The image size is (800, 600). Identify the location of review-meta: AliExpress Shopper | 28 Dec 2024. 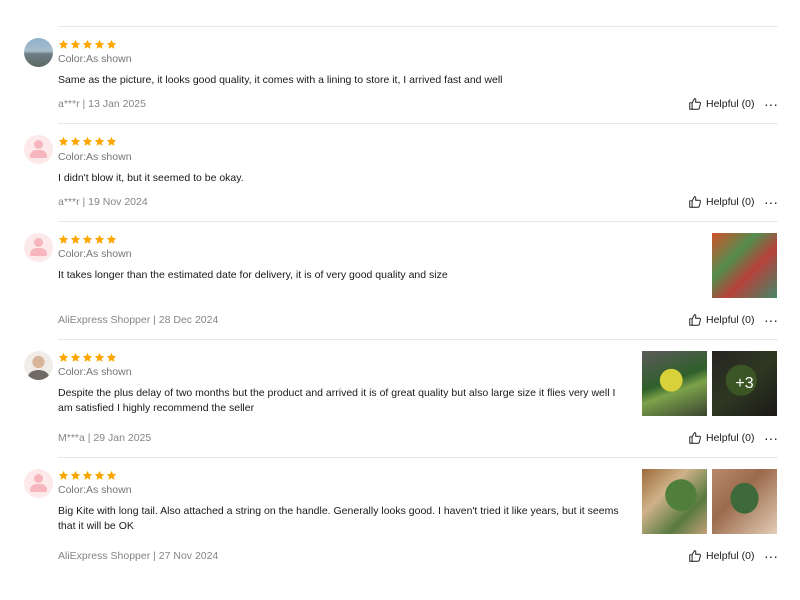
(138, 320).